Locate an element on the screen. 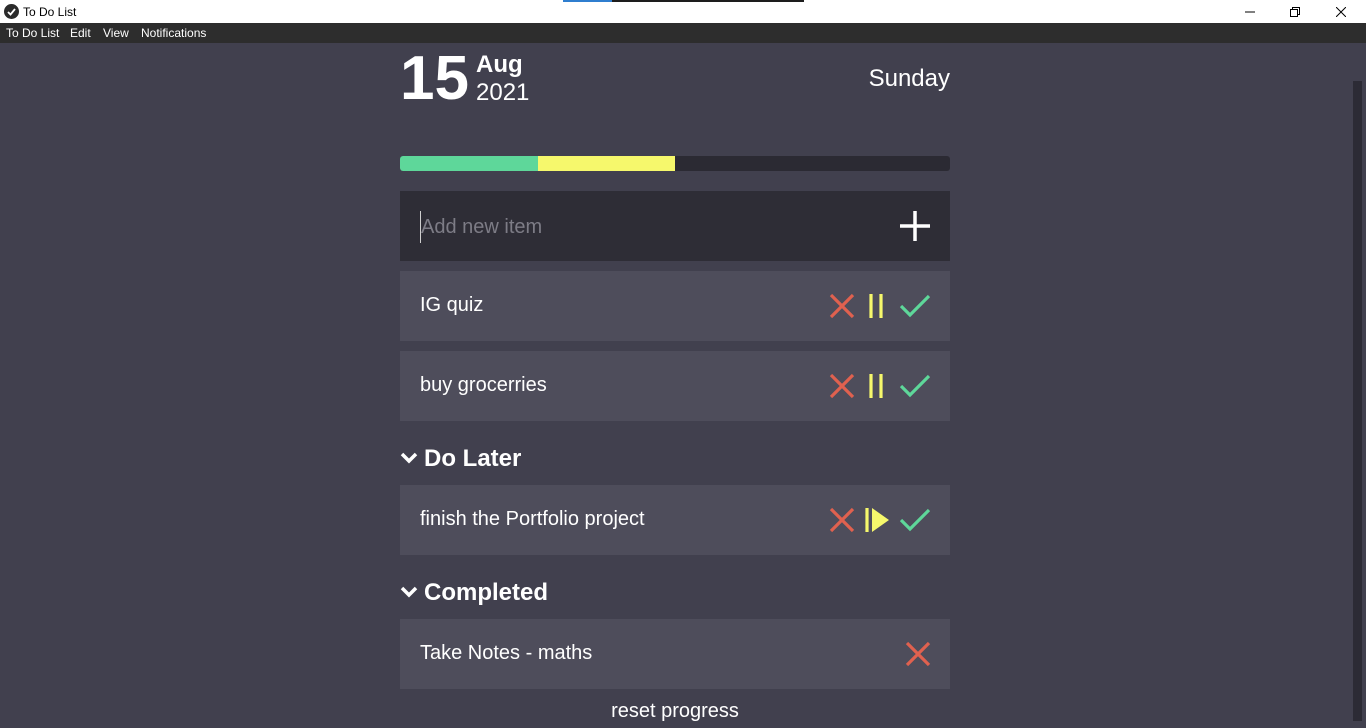 This screenshot has width=1366, height=728. progress-completed-segment is located at coordinates (469, 163).